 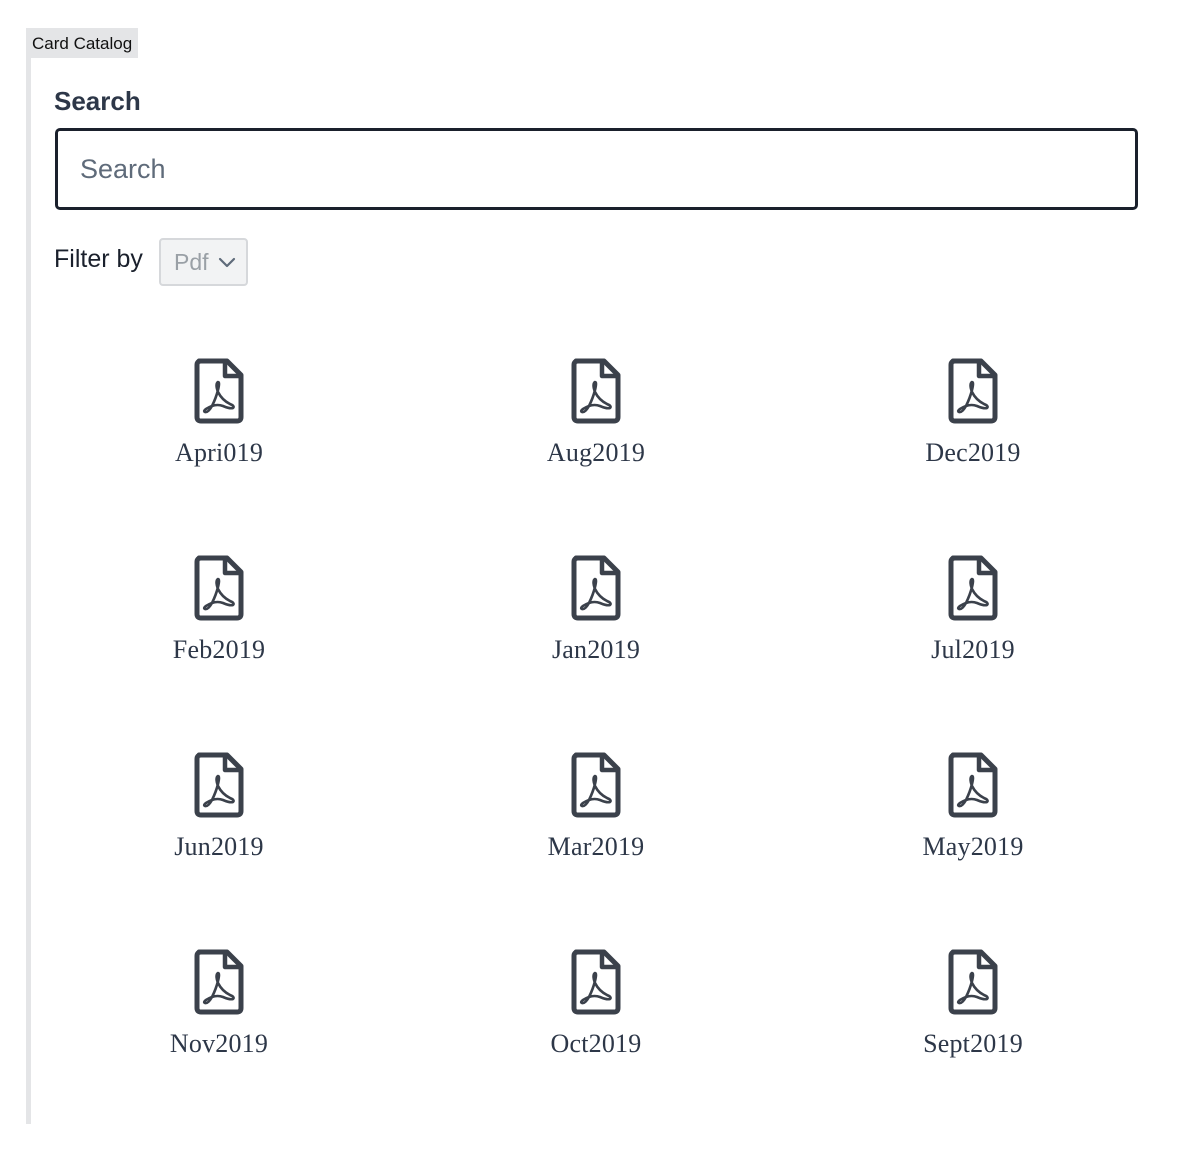 I want to click on file-card: Mar2019, so click(x=596, y=817).